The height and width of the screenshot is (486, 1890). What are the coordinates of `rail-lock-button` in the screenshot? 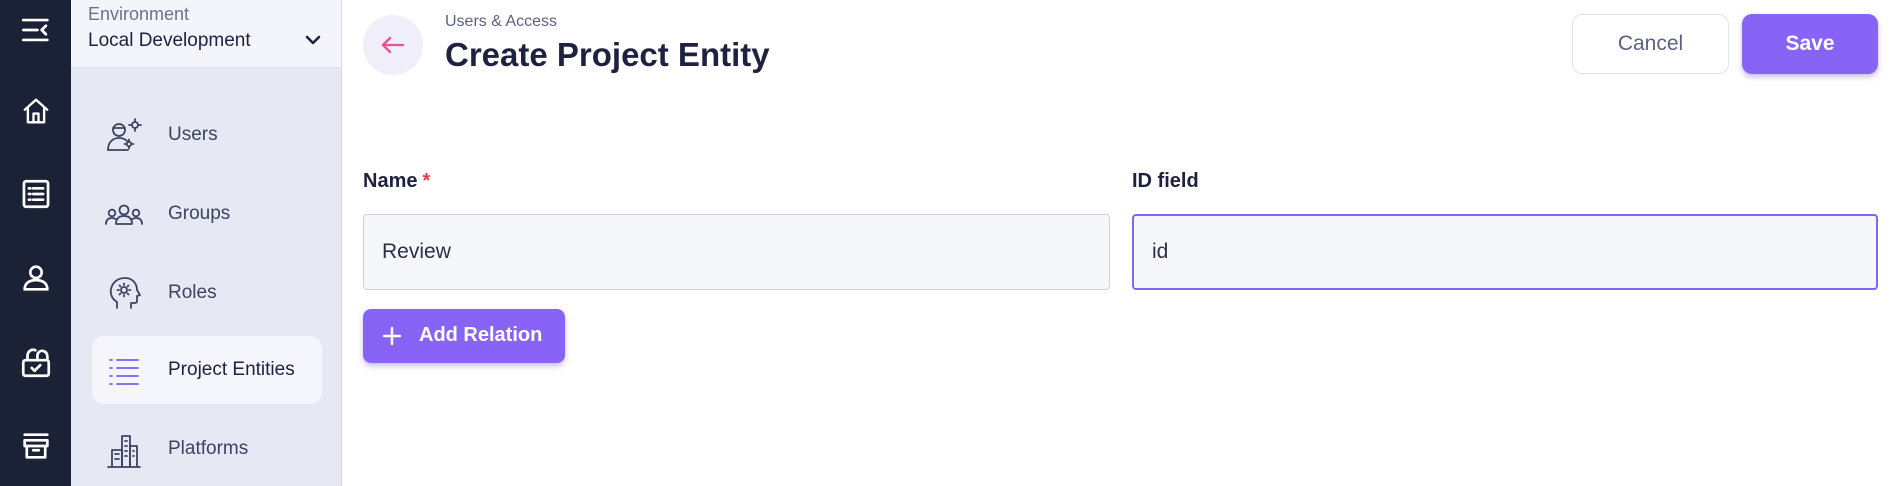 It's located at (35, 363).